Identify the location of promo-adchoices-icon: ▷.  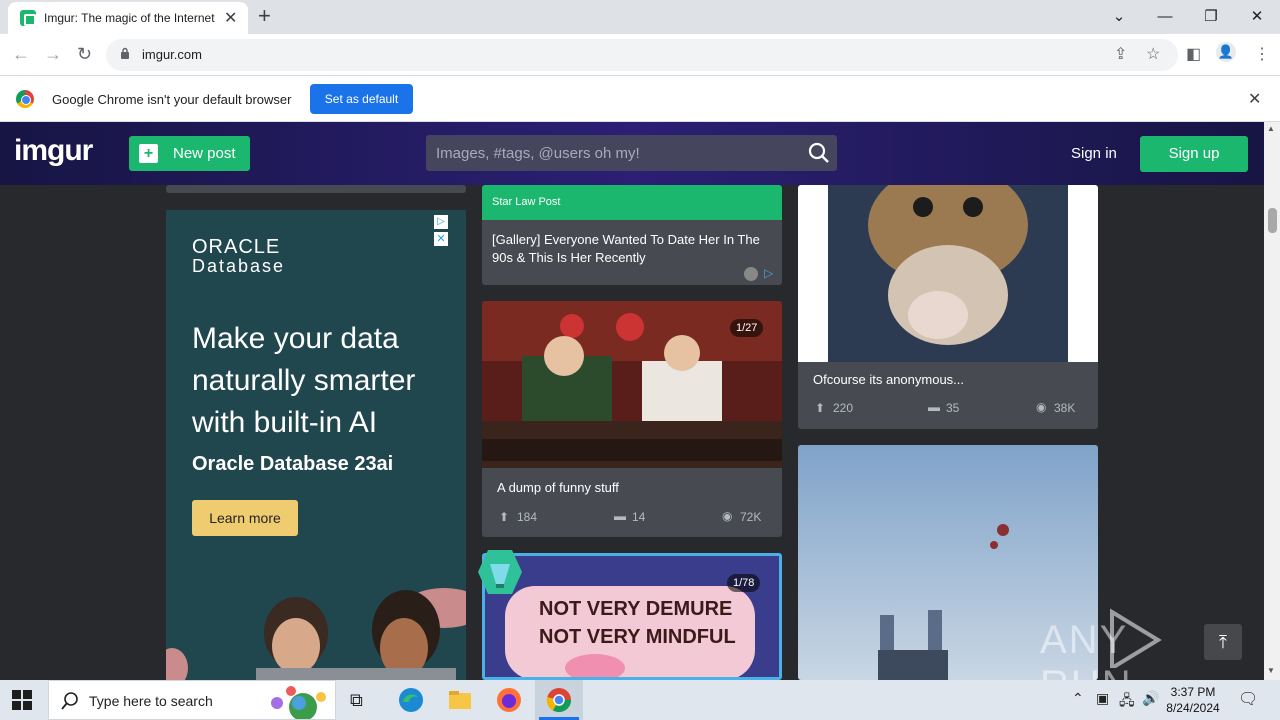
(768, 273).